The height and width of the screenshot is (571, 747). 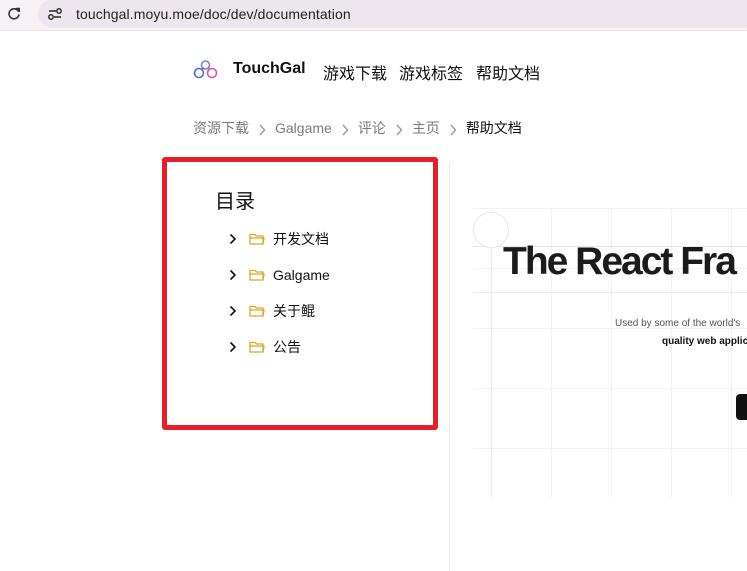 I want to click on browser-toolbar: touchgal.moyu.moe/doc/dev/documentation, so click(x=373, y=15).